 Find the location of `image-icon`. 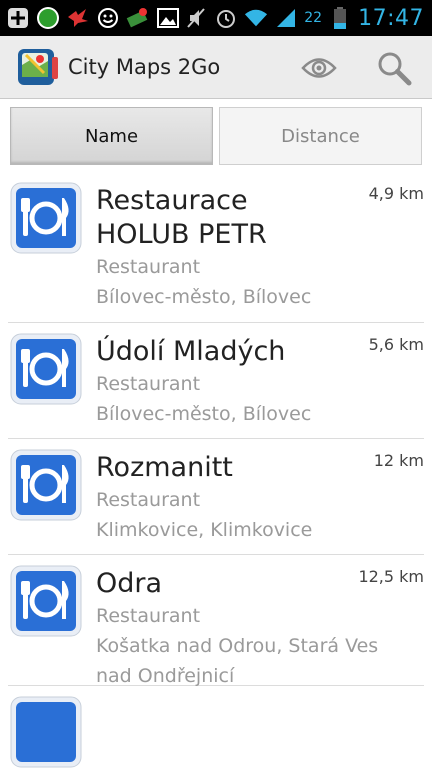

image-icon is located at coordinates (168, 18).